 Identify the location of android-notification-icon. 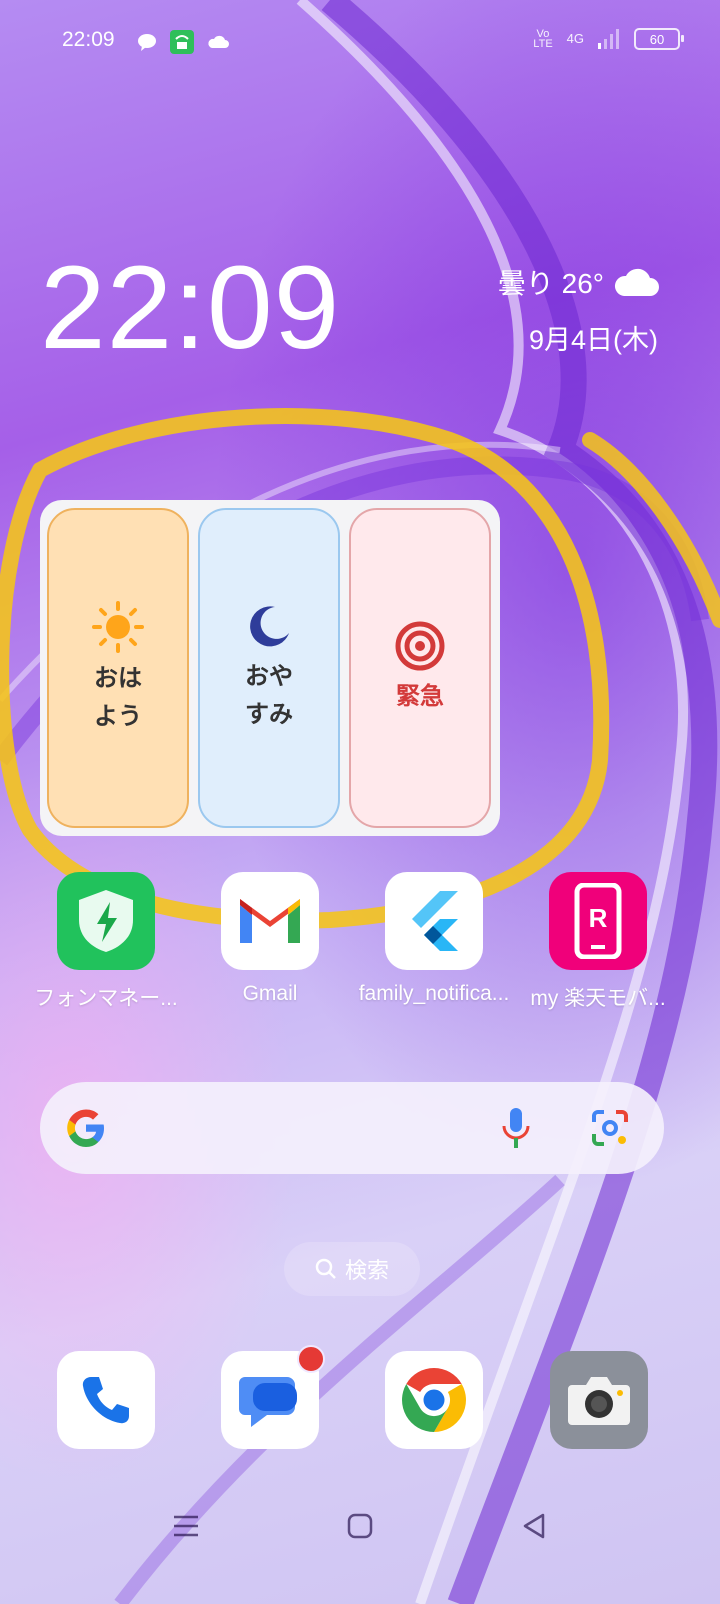
(182, 42).